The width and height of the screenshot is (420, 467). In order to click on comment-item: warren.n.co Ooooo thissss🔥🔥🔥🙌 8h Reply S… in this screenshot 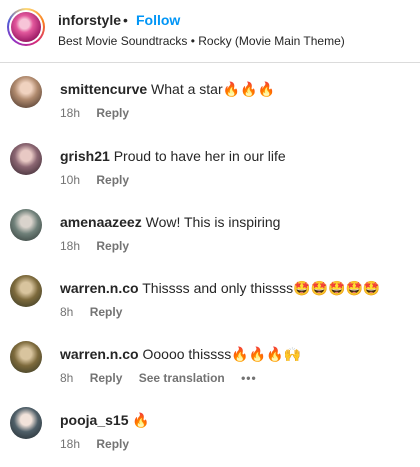, I will do `click(210, 371)`.